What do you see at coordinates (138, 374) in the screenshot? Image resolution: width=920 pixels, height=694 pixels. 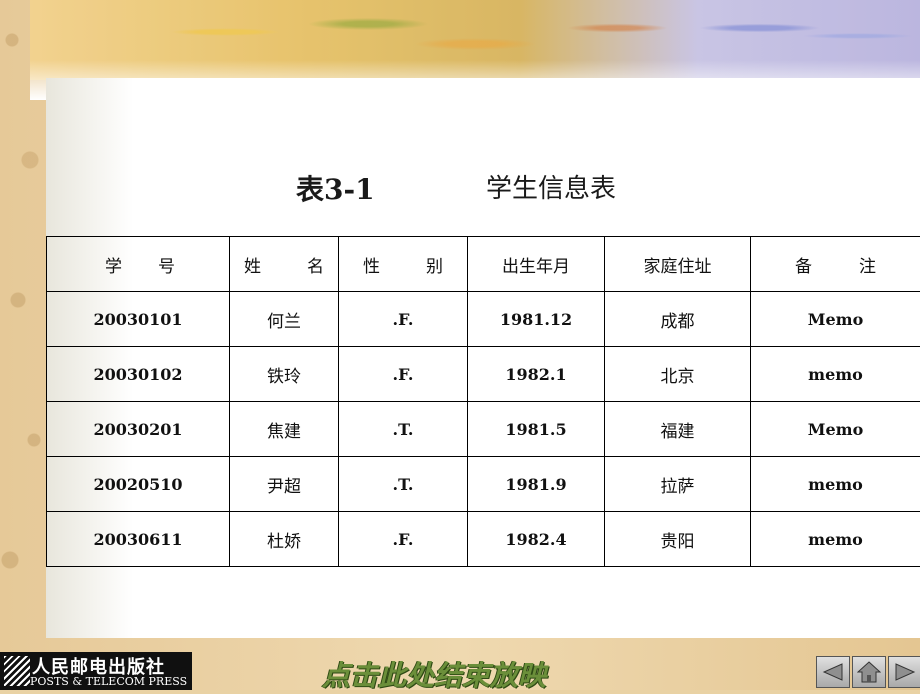 I see `cell-student-id: 20030102` at bounding box center [138, 374].